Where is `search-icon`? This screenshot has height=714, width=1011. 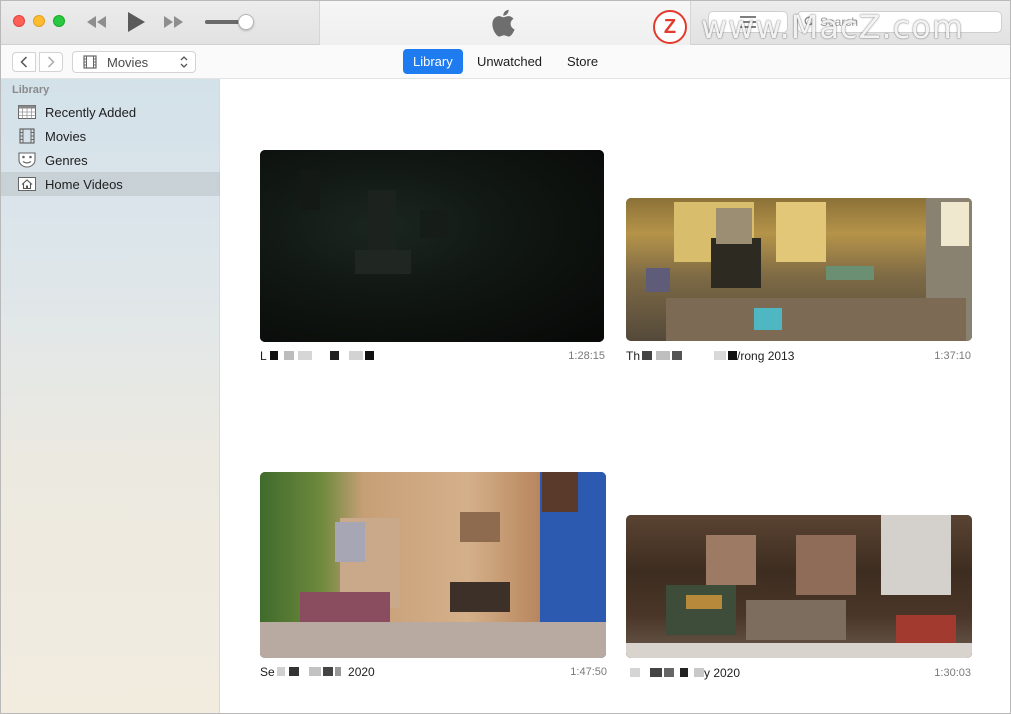 search-icon is located at coordinates (810, 22).